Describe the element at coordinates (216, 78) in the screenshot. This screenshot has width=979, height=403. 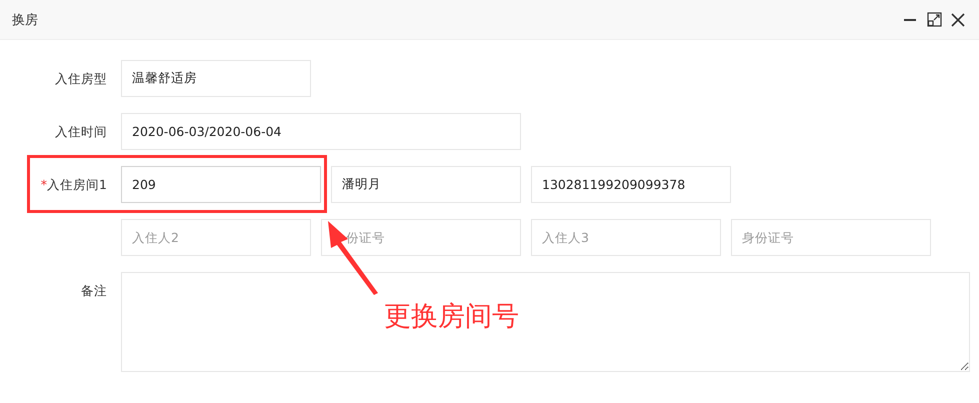
I see `input-field: 温馨舒适房` at that location.